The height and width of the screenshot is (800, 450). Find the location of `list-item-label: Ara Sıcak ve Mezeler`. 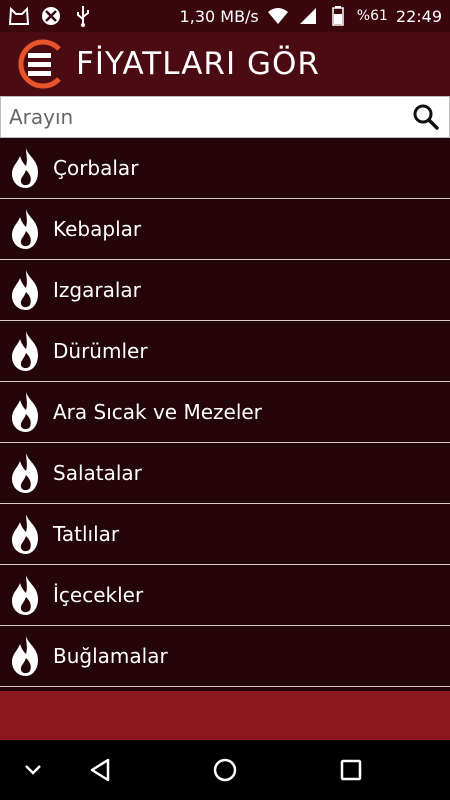

list-item-label: Ara Sıcak ve Mezeler is located at coordinates (157, 412).